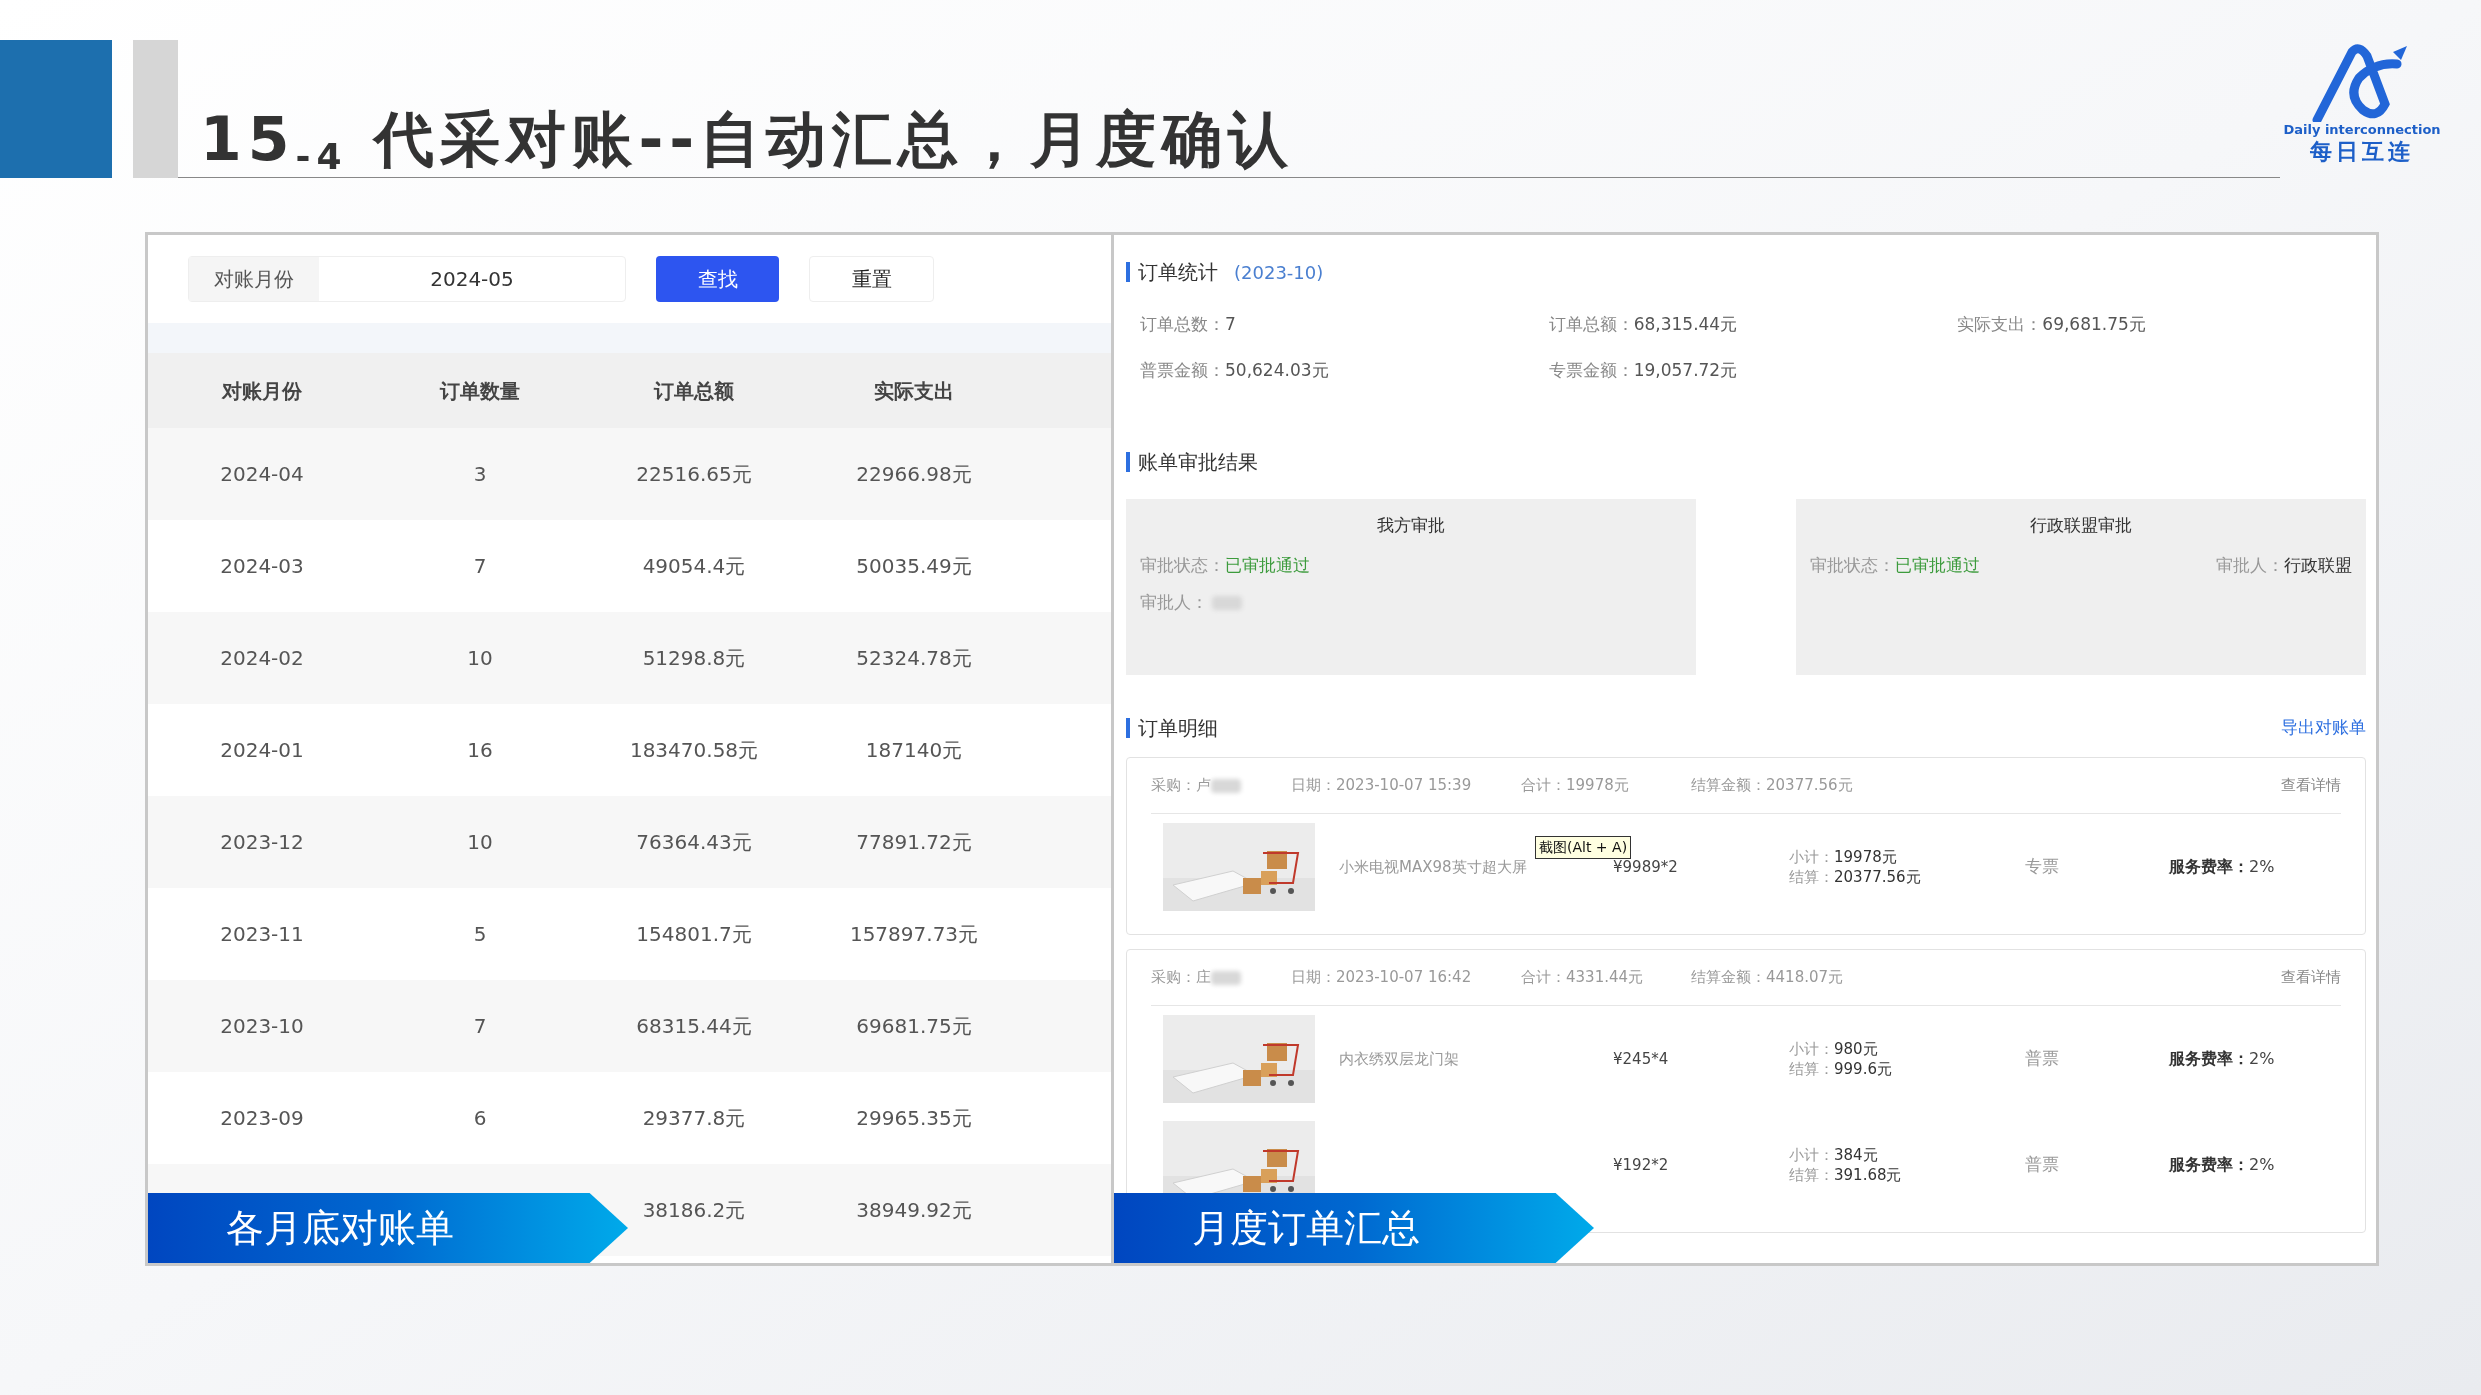 Image resolution: width=2481 pixels, height=1395 pixels. Describe the element at coordinates (480, 1118) in the screenshot. I see `table-cell-text: 6` at that location.